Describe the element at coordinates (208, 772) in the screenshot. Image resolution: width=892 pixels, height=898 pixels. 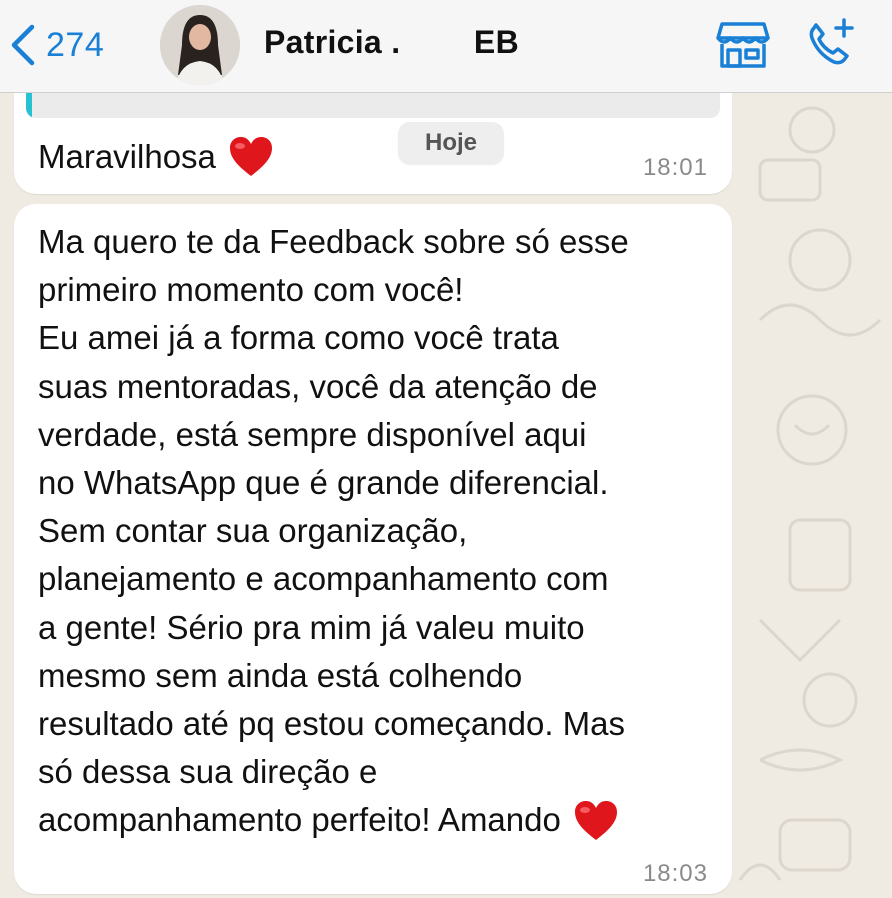
I see `message-line: só dessa sua direção e` at that location.